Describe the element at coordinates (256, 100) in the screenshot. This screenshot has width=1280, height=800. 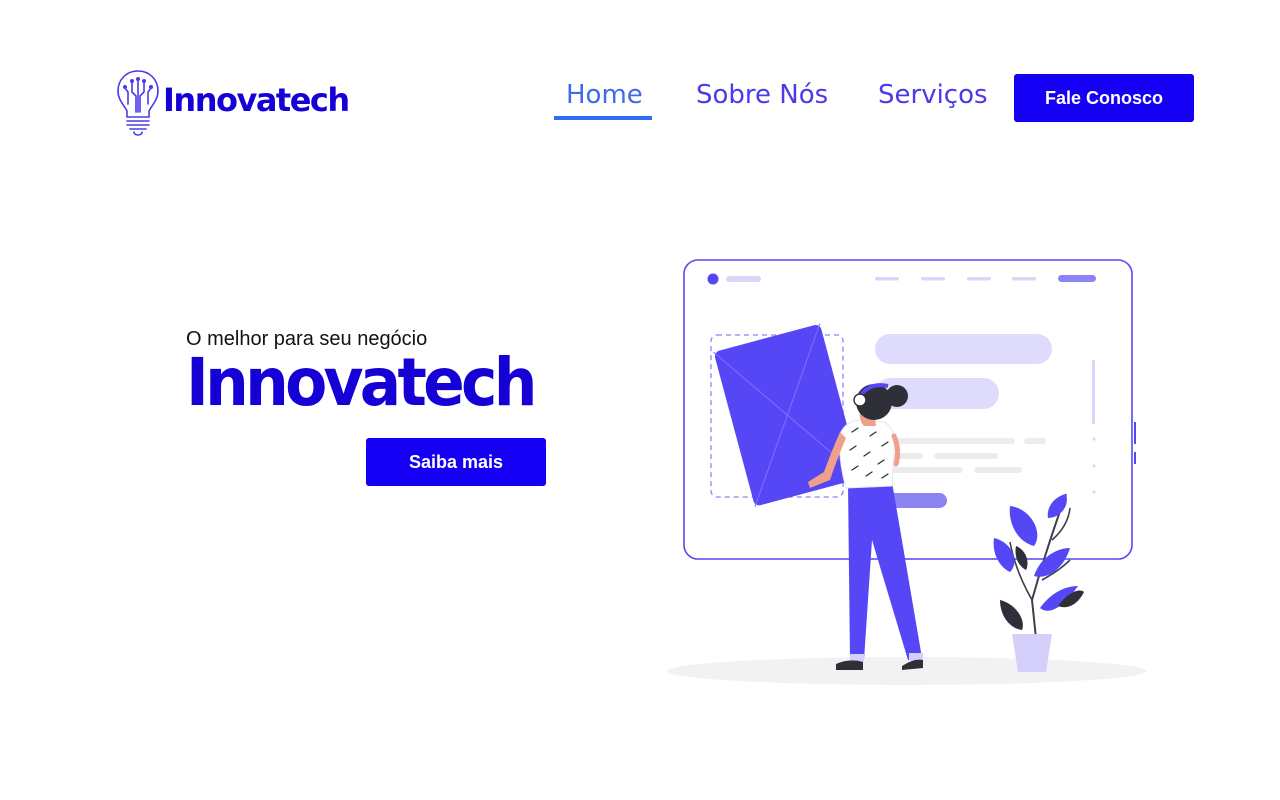
I see `brand-name: Innovatech` at that location.